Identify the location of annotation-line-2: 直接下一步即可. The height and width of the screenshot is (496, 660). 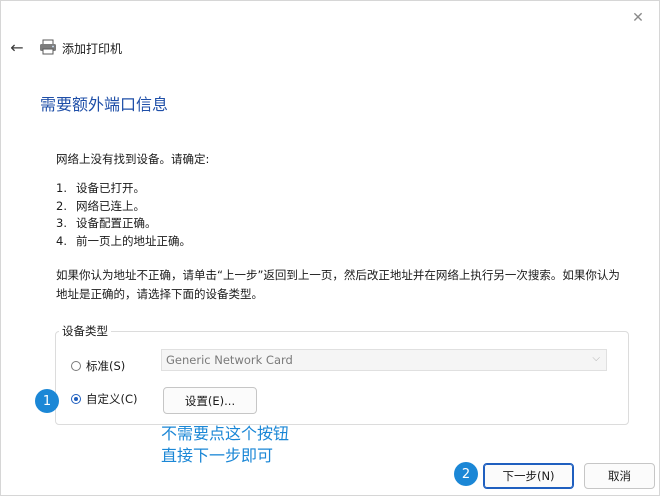
(217, 455).